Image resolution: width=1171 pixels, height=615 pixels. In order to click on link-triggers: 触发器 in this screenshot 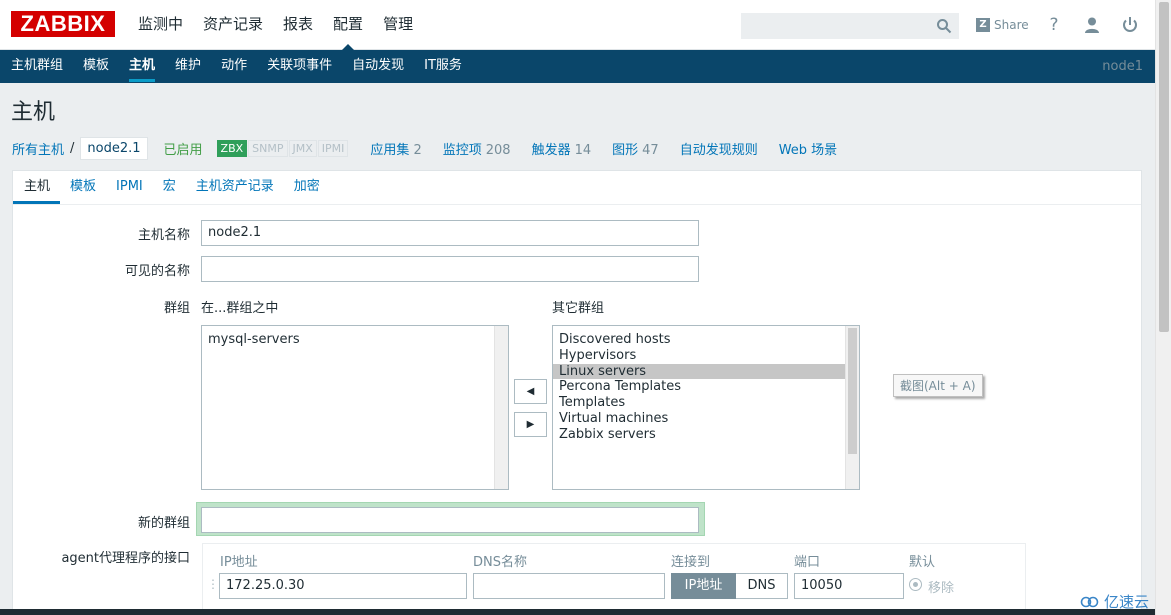, I will do `click(551, 150)`.